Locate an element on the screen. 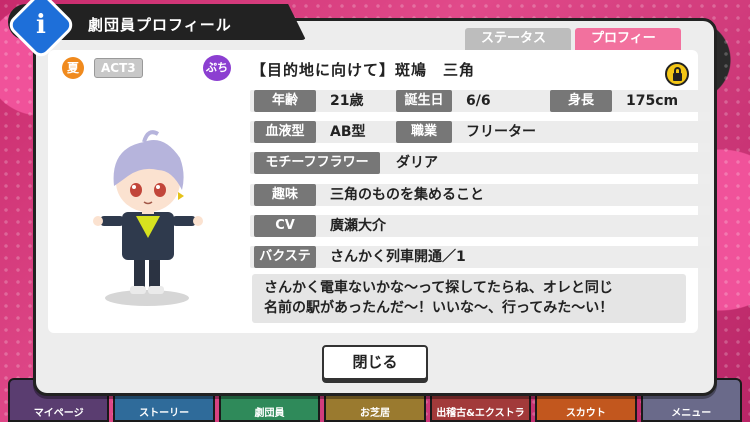 The height and width of the screenshot is (422, 750). birthday-value: 6/6 is located at coordinates (478, 101).